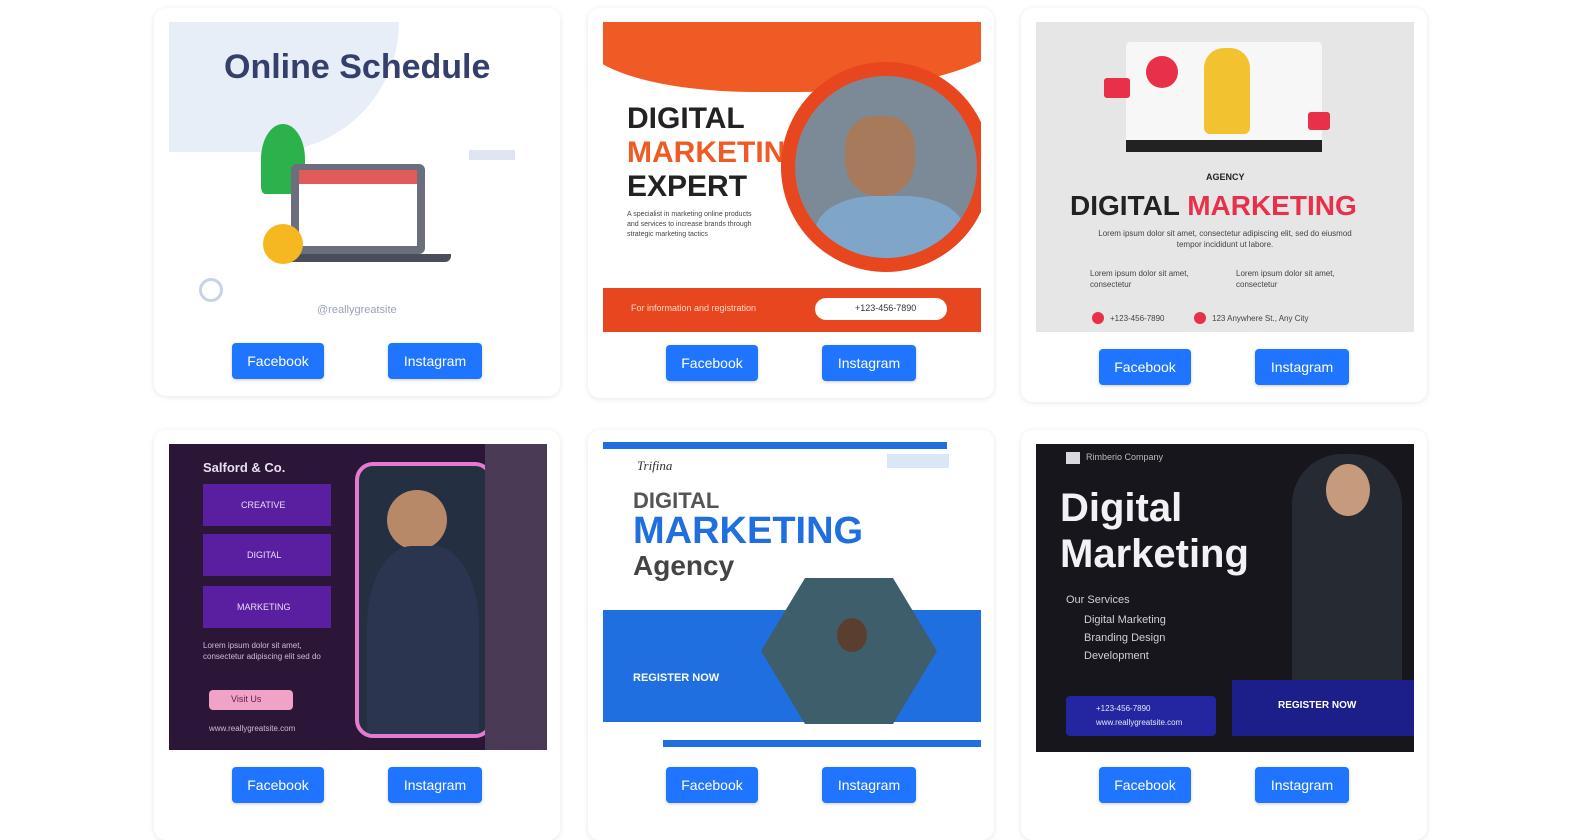  I want to click on service-1: Digital Marketing, so click(1125, 620).